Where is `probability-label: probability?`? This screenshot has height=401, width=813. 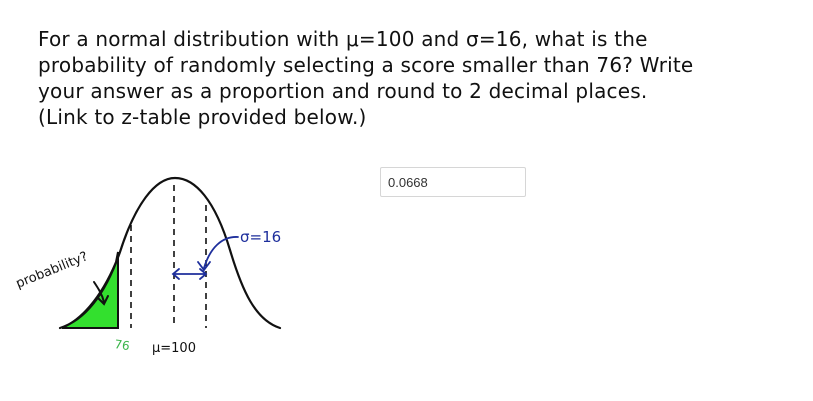 probability-label: probability? is located at coordinates (52, 270).